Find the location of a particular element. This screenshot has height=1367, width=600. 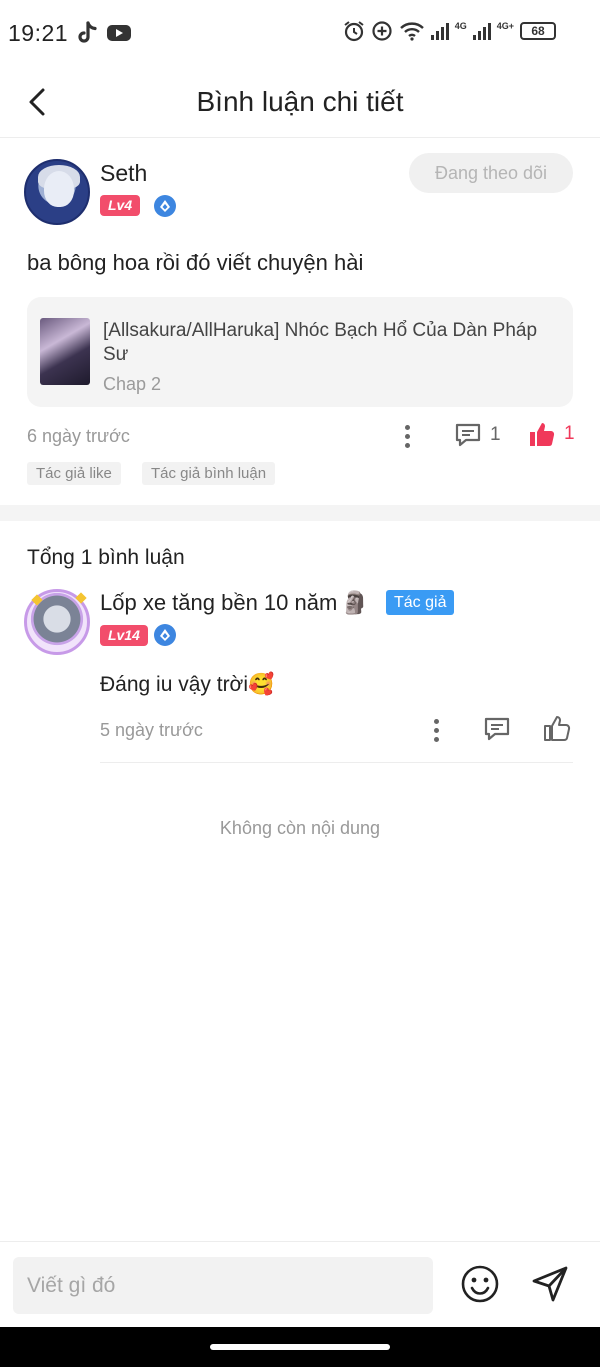

youtube-icon is located at coordinates (119, 33).